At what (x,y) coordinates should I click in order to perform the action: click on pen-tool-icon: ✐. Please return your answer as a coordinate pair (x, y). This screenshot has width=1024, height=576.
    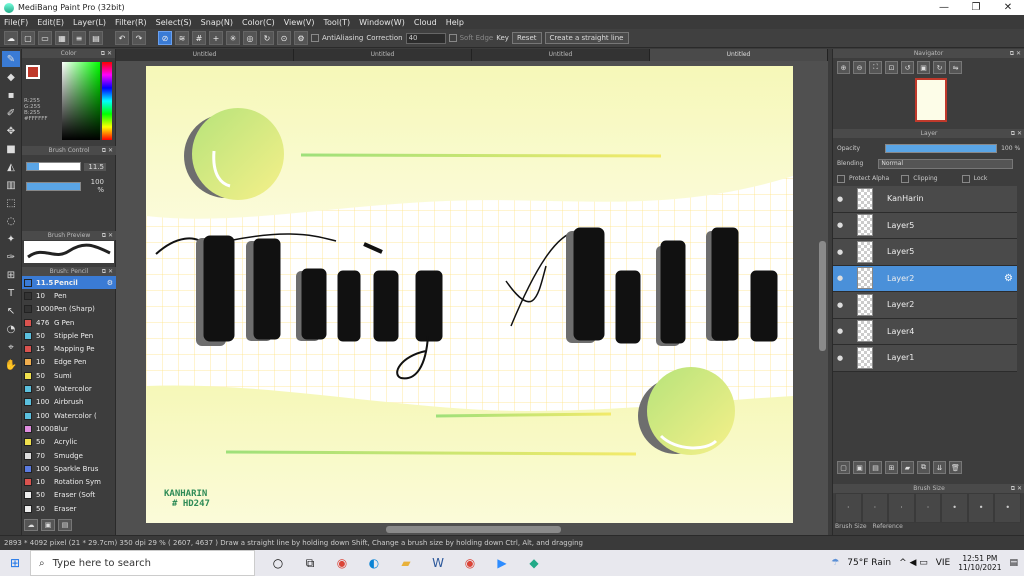
    Looking at the image, I should click on (11, 113).